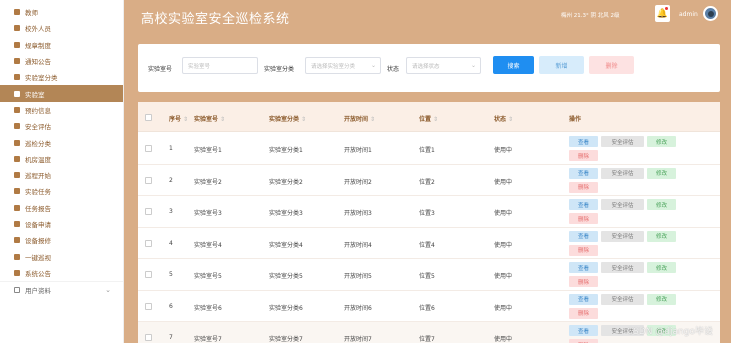 Image resolution: width=731 pixels, height=343 pixels. I want to click on status-placeholder: 请选择状态, so click(426, 66).